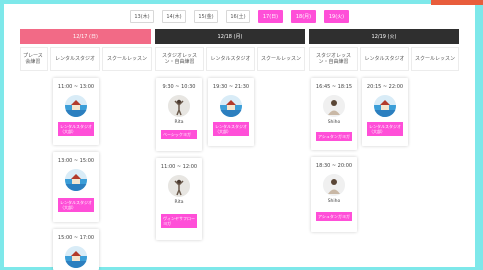 Image resolution: width=483 pixels, height=270 pixels. What do you see at coordinates (385, 87) in the screenshot?
I see `card-time: 20:15 ~ 22:00` at bounding box center [385, 87].